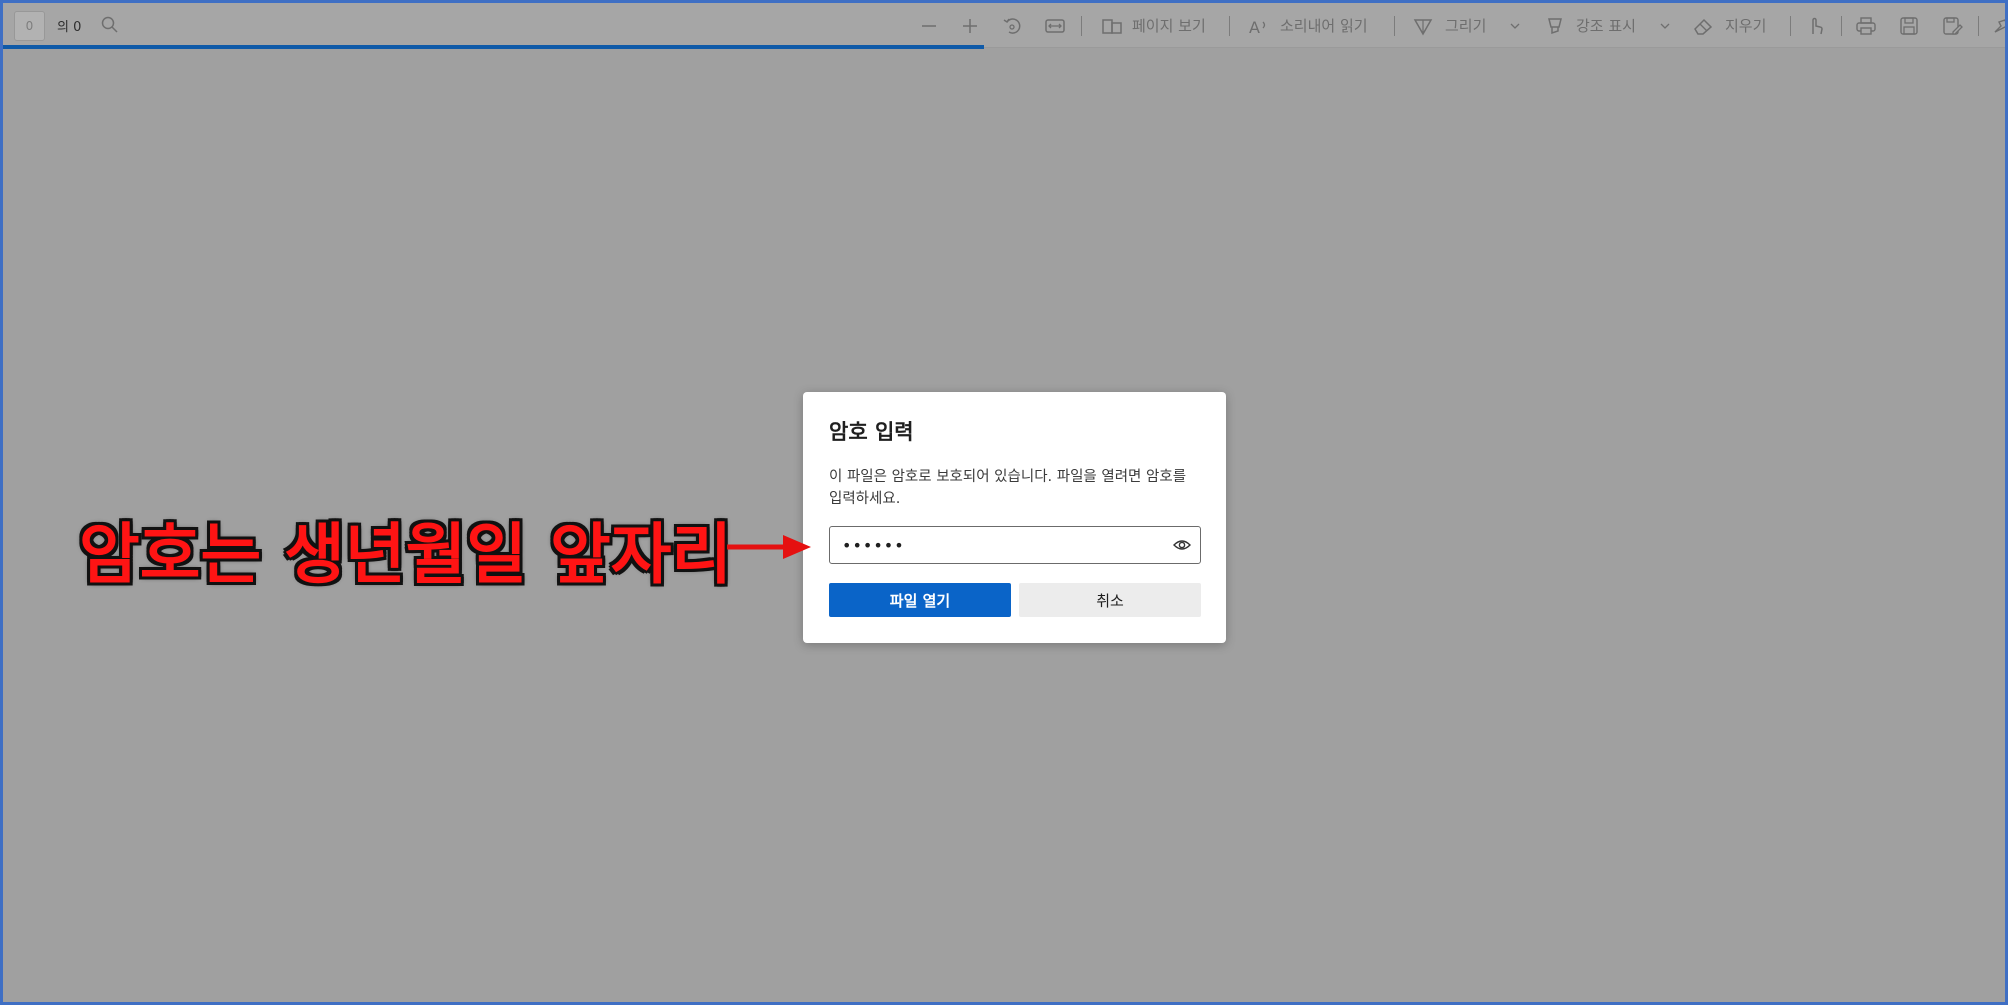 This screenshot has height=1005, width=2008. I want to click on print-icon, so click(1866, 26).